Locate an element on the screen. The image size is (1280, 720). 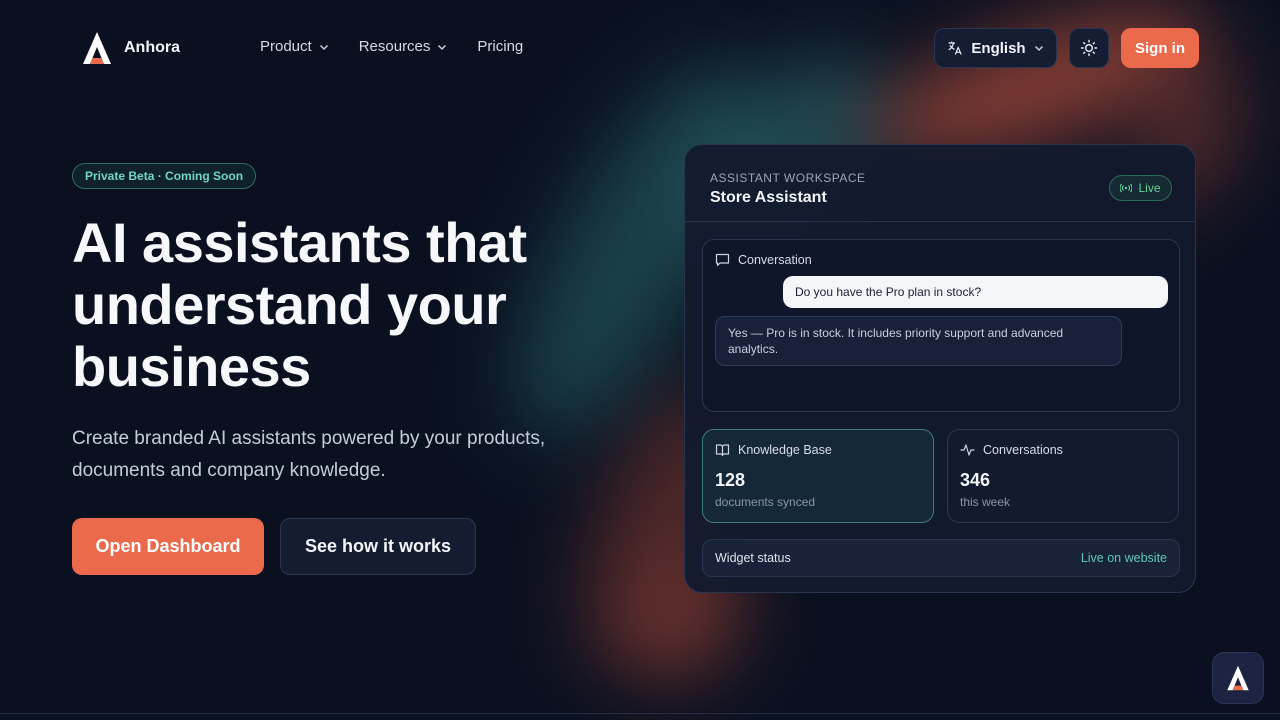
knowledge-base-stat: Knowledge Base 128 documents synced is located at coordinates (818, 476).